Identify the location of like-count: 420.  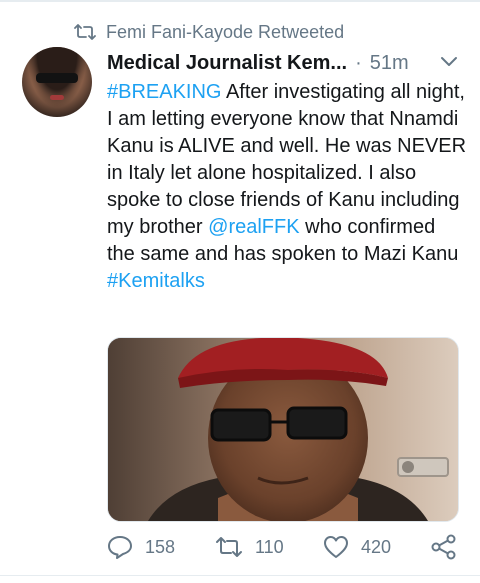
(376, 546).